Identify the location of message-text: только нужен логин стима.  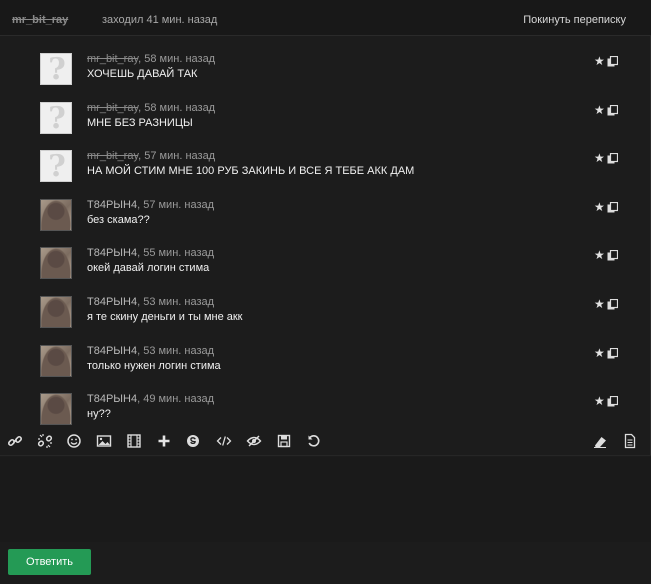
(154, 365).